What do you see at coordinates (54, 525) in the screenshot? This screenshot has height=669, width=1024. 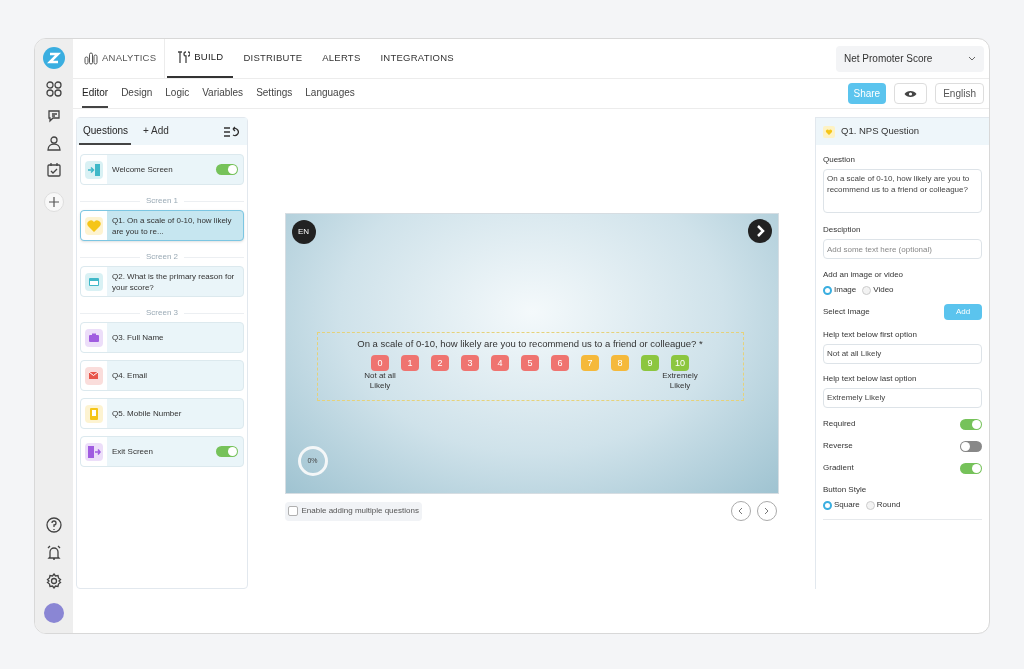 I see `help-icon` at bounding box center [54, 525].